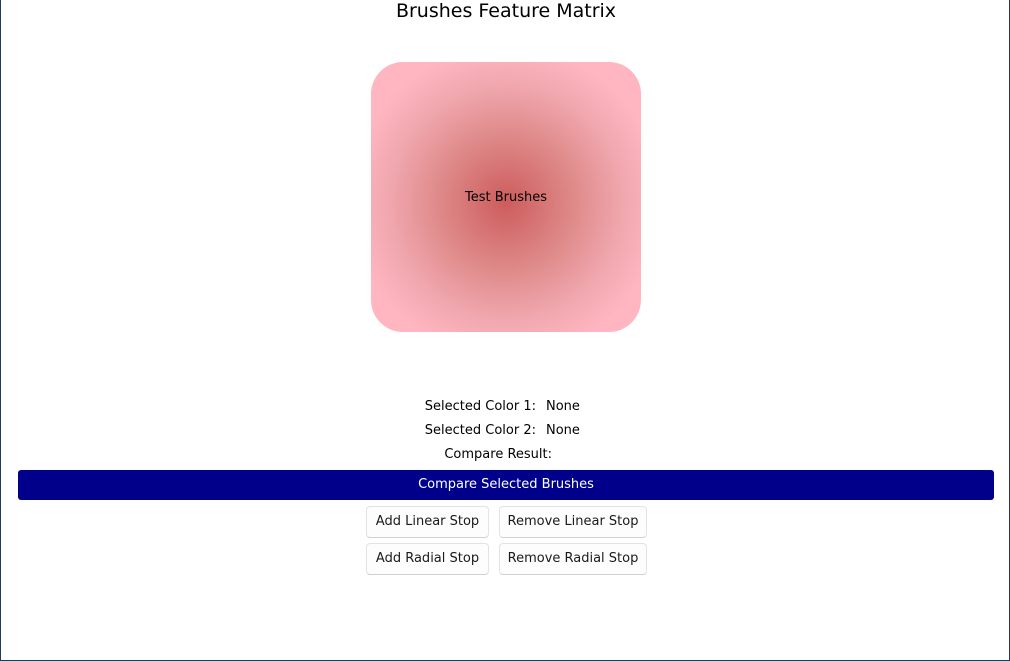 This screenshot has width=1010, height=661. What do you see at coordinates (427, 559) in the screenshot?
I see `add-radial-stop-button: Add Radial Stop` at bounding box center [427, 559].